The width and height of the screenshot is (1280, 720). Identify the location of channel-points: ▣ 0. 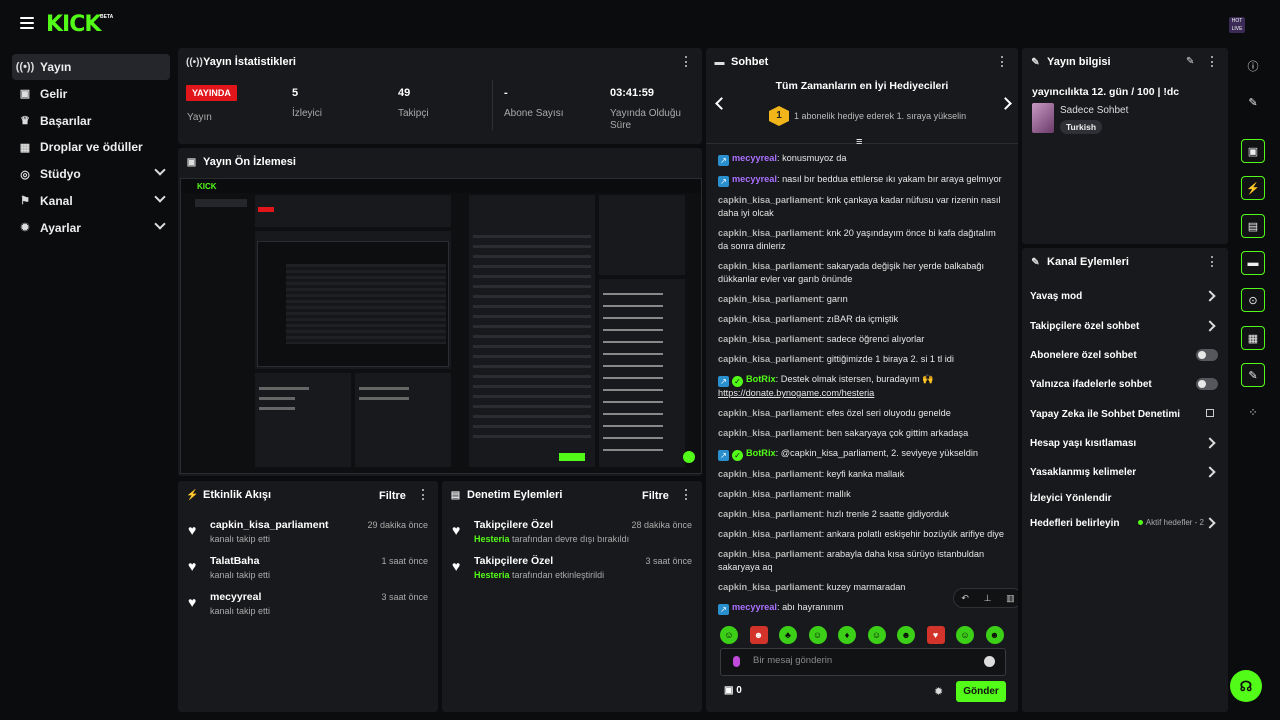
(733, 690).